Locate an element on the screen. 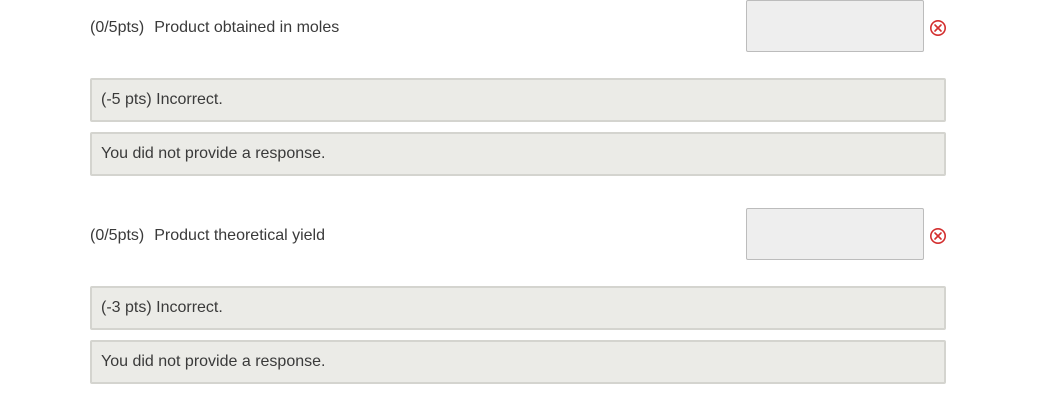 The height and width of the screenshot is (416, 1052). question-label: (0/5pts) Product obtained in moles is located at coordinates (214, 28).